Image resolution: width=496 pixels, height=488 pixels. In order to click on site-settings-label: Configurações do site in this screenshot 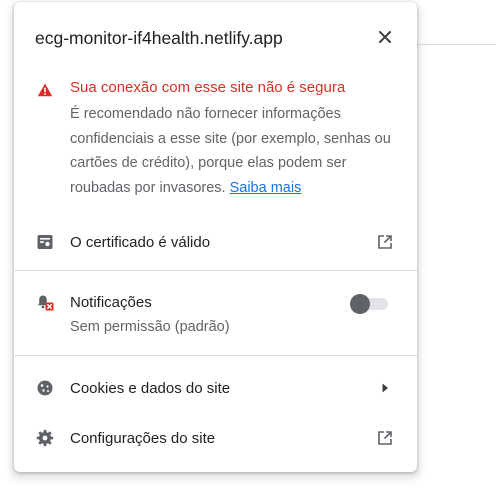, I will do `click(143, 438)`.